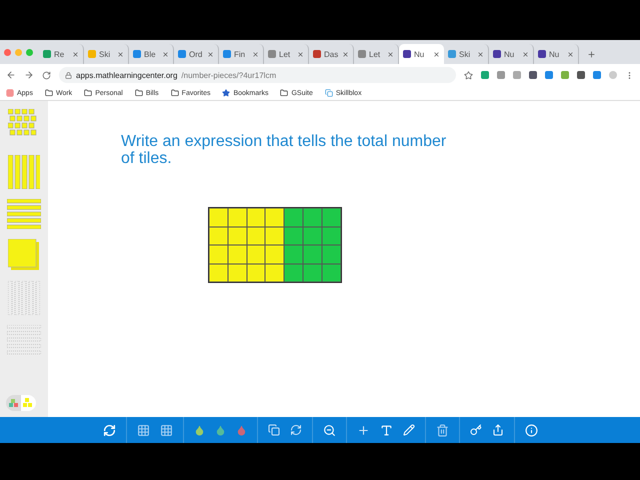  I want to click on address-field: apps.mathlearningcenter.org /number-pieces/?4ur17lcm, so click(257, 75).